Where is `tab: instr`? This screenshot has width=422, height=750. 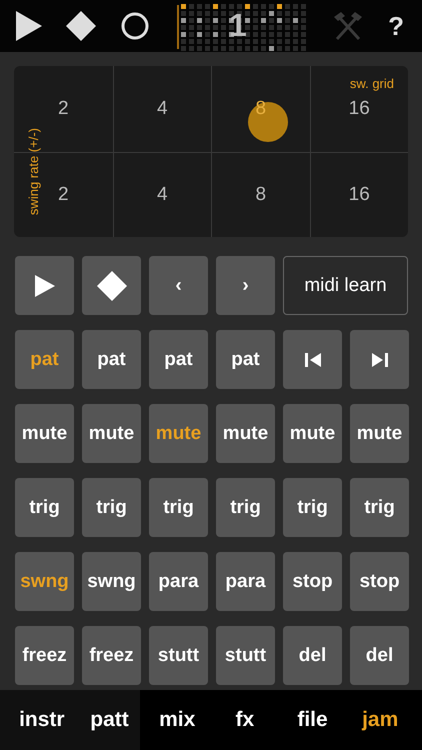 tab: instr is located at coordinates (42, 720).